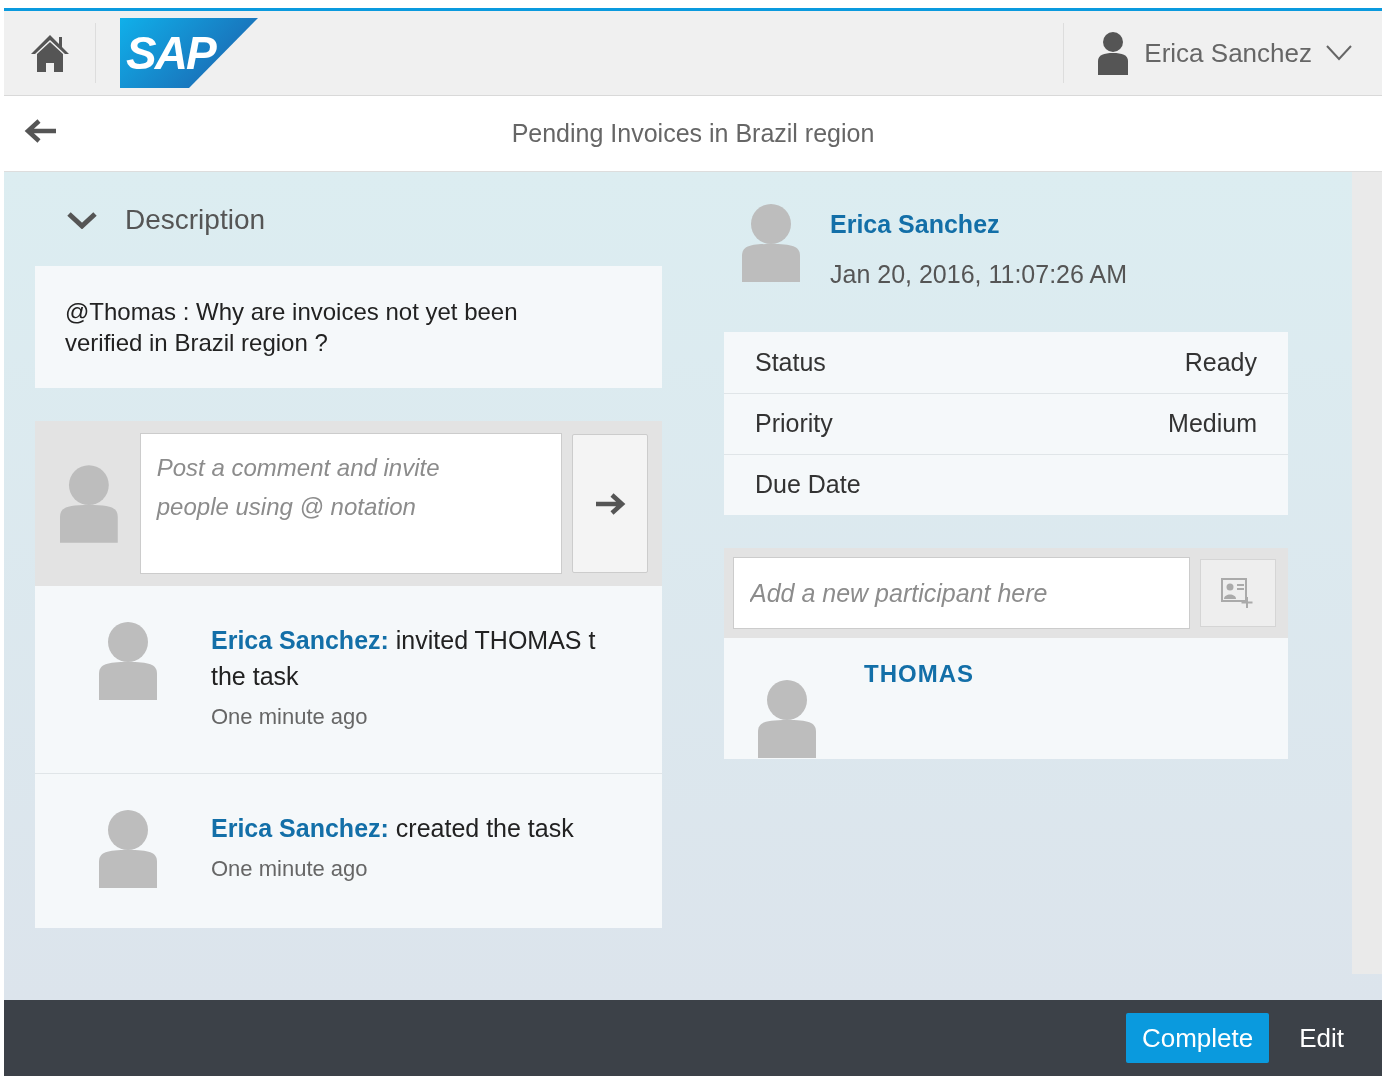  Describe the element at coordinates (978, 274) in the screenshot. I see `created-date: Jan 20, 2016, 11:07:26 AM` at that location.